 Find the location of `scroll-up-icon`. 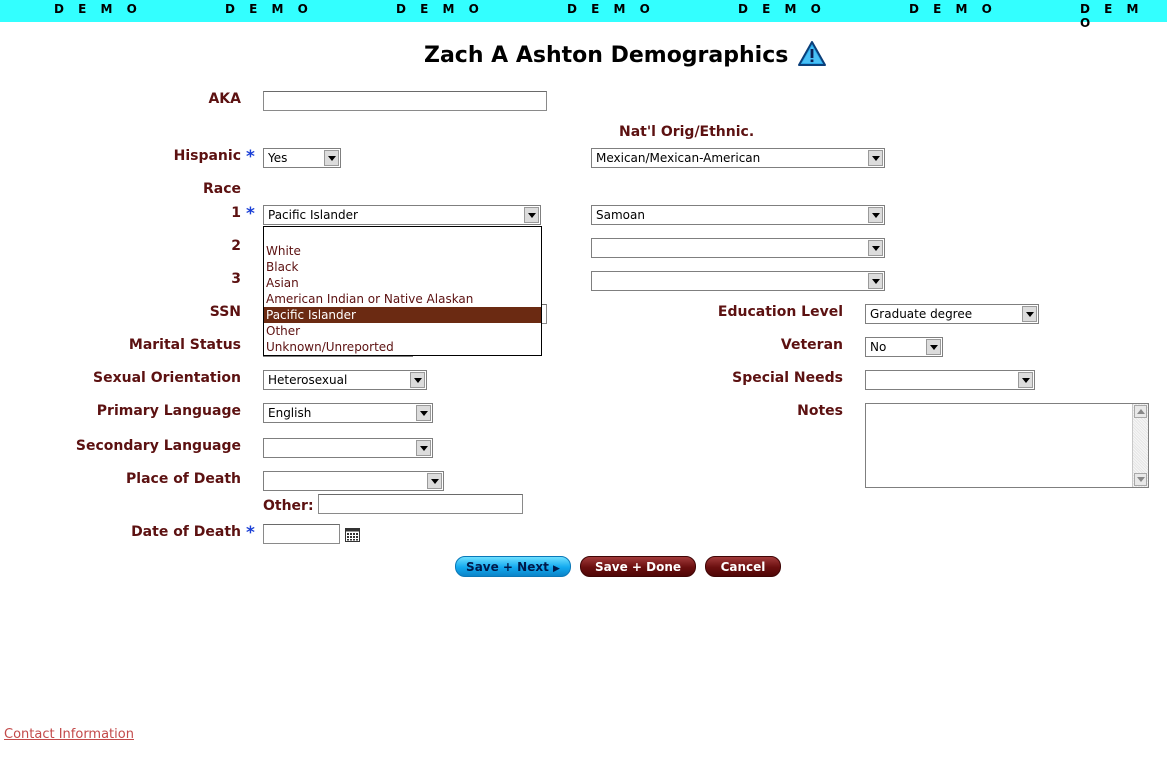

scroll-up-icon is located at coordinates (1140, 411).